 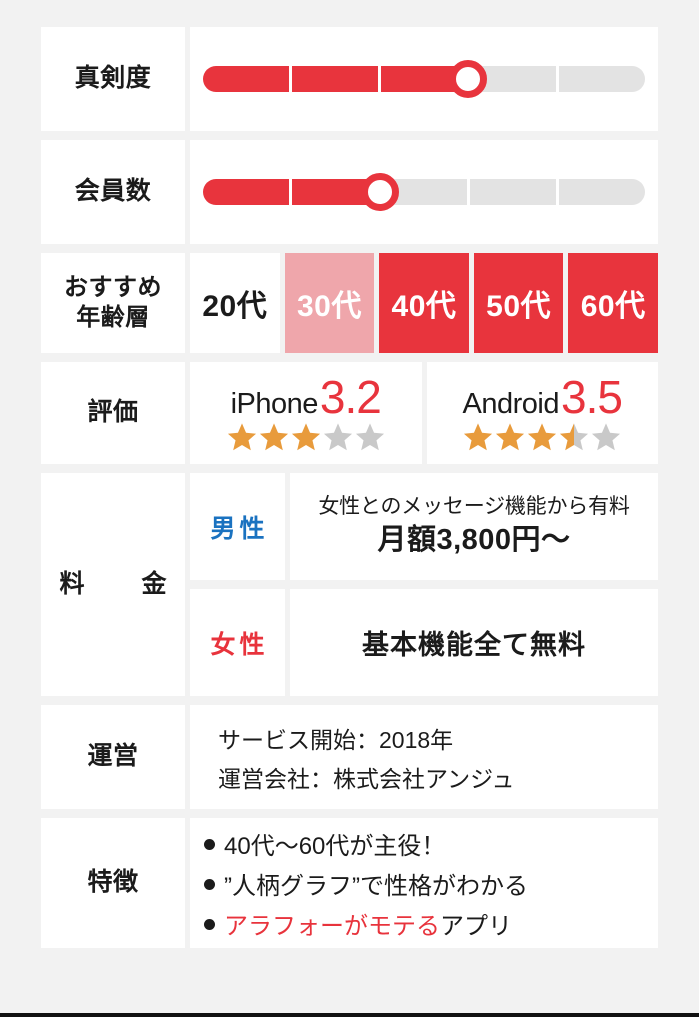 I want to click on table-row-recommended-age: おすすめ 年齢層 20代 30代 40代 50代 60代, so click(x=349, y=303).